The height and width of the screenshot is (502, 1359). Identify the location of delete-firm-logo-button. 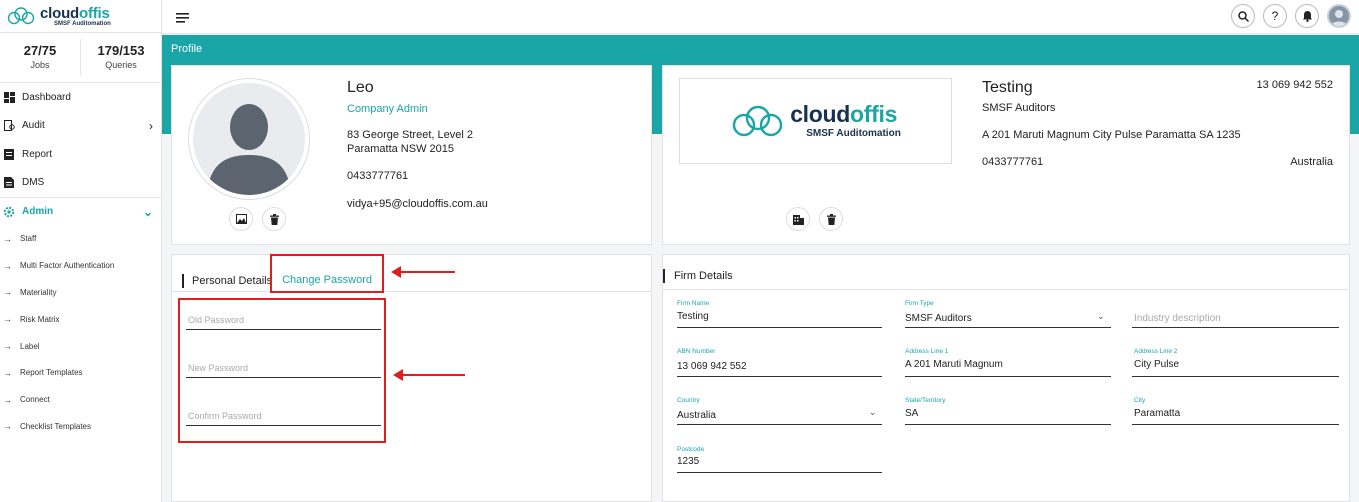
(831, 219).